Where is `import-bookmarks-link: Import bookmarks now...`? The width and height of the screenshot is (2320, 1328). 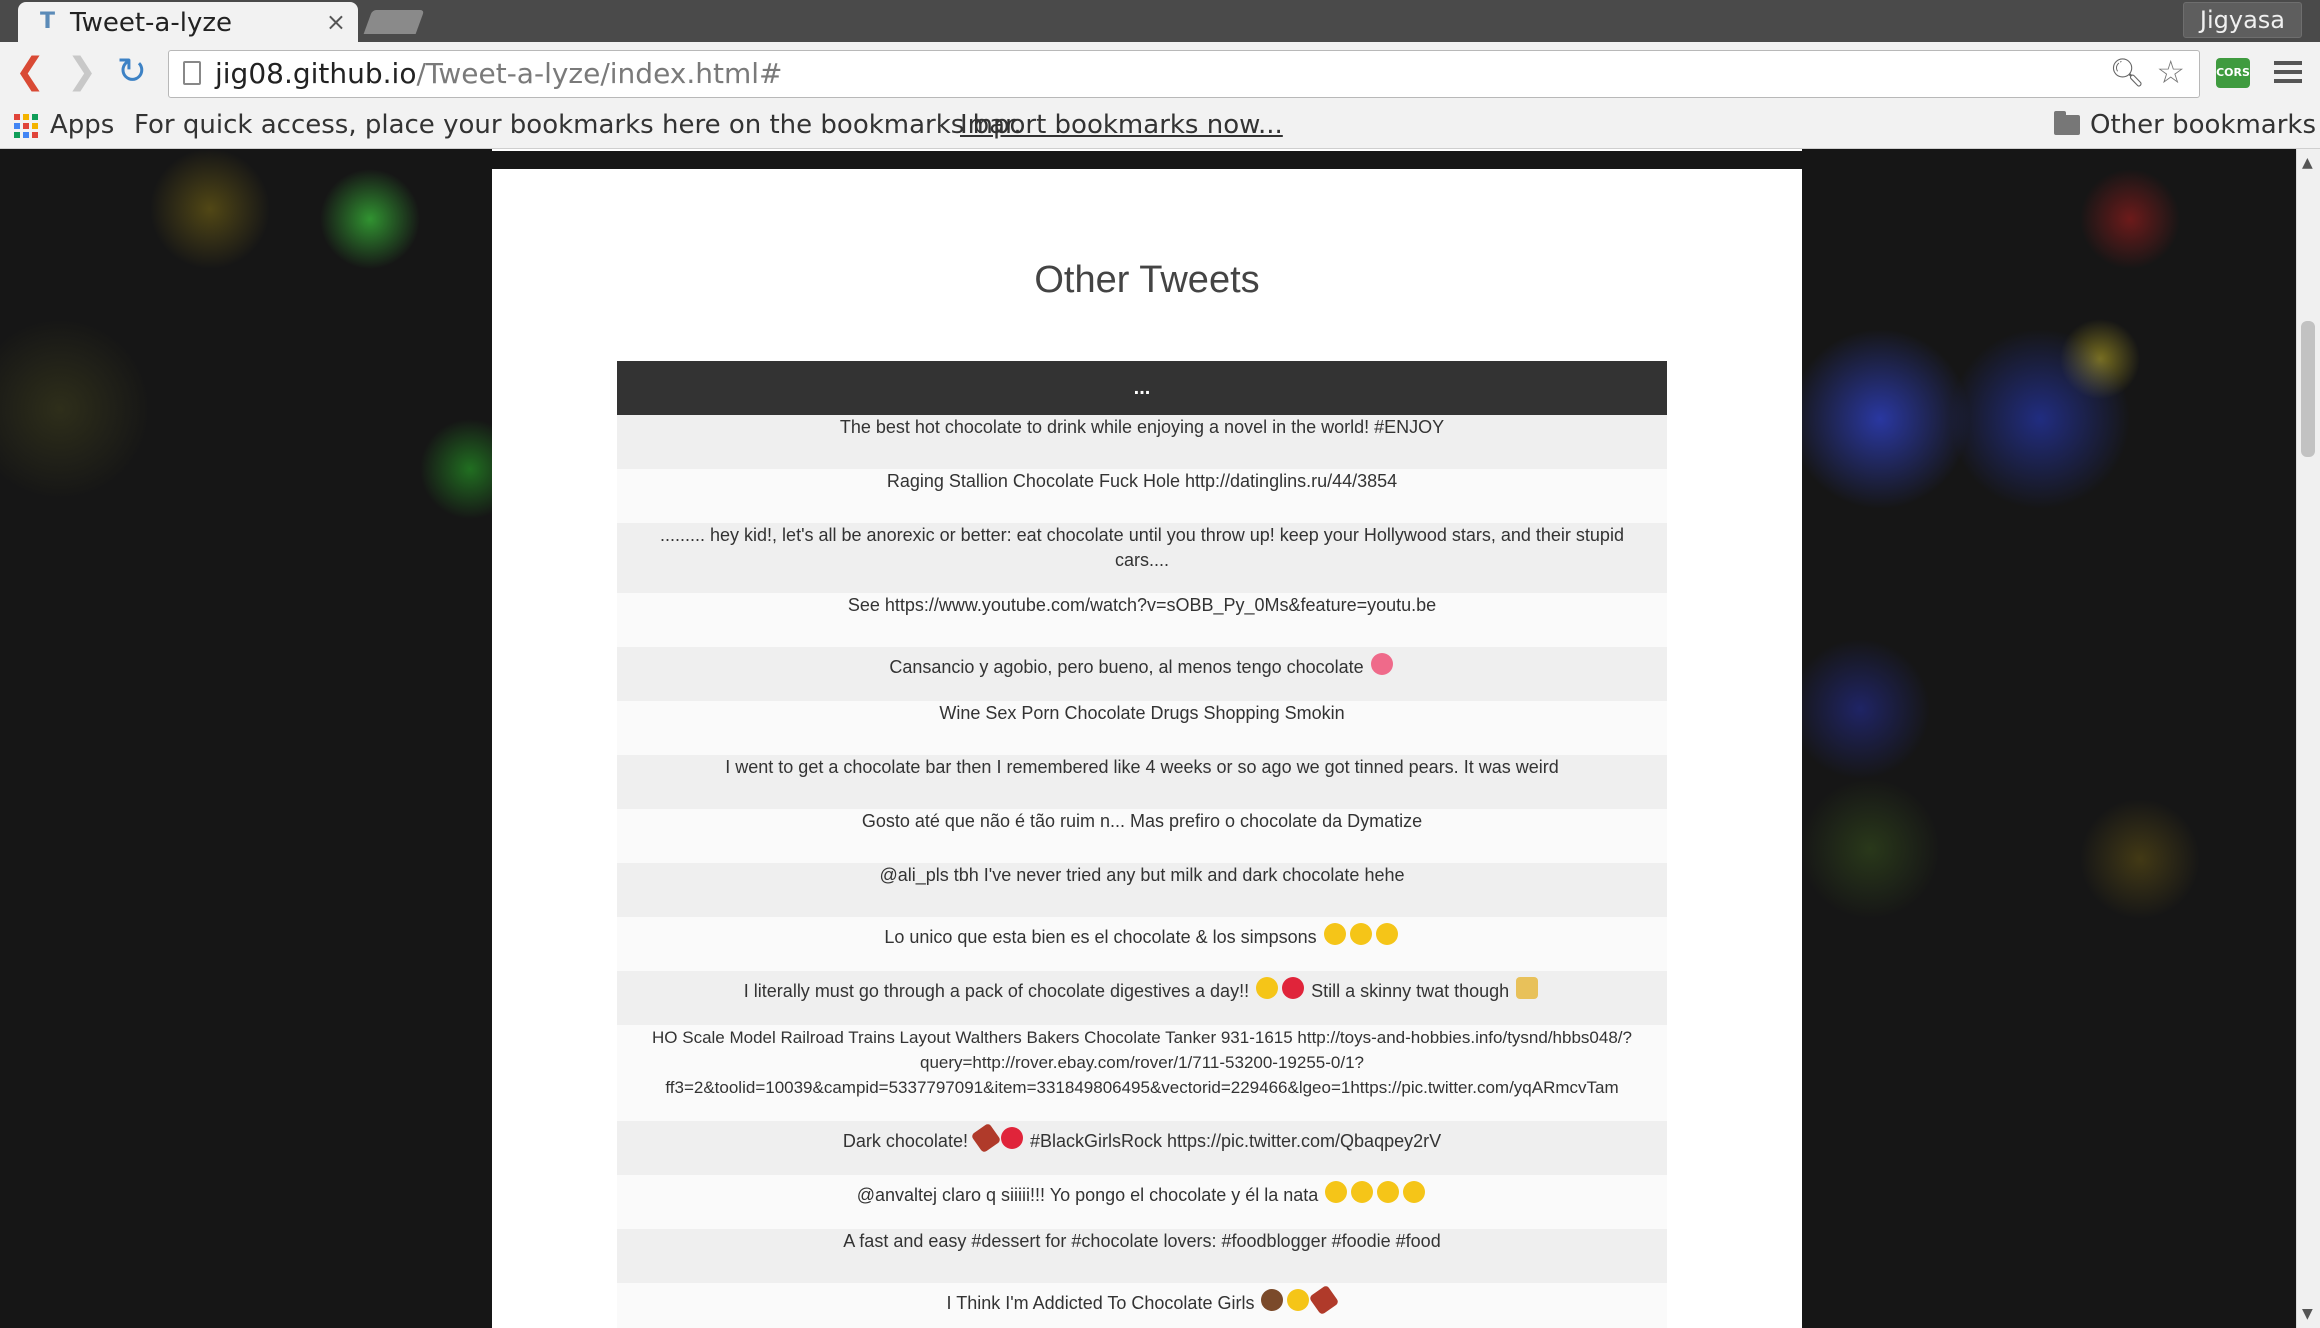 import-bookmarks-link: Import bookmarks now... is located at coordinates (1121, 125).